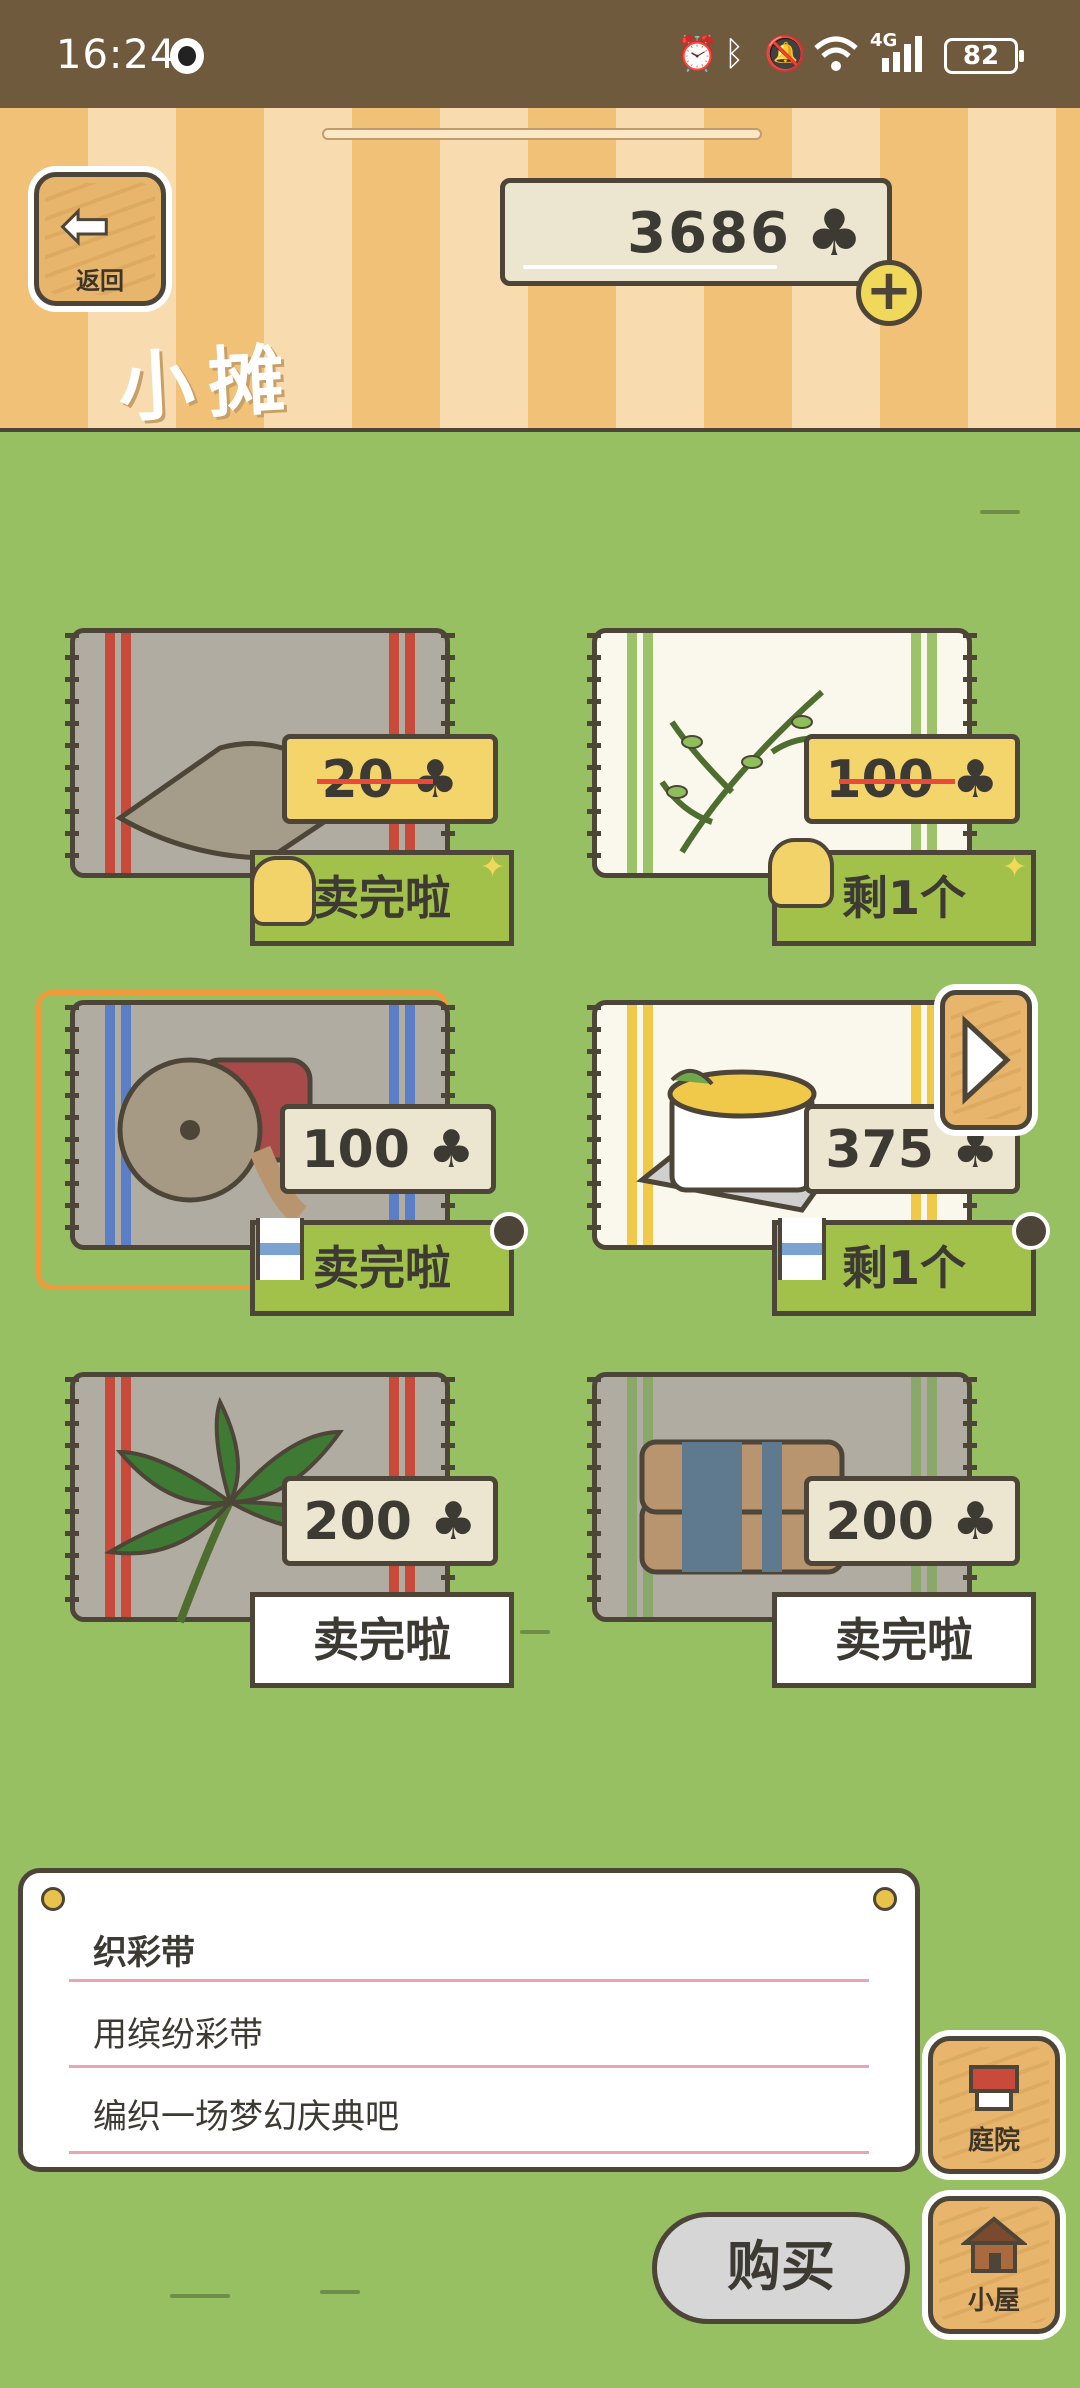  I want to click on description-line-2: 编织一场梦幻庆典吧, so click(246, 2117).